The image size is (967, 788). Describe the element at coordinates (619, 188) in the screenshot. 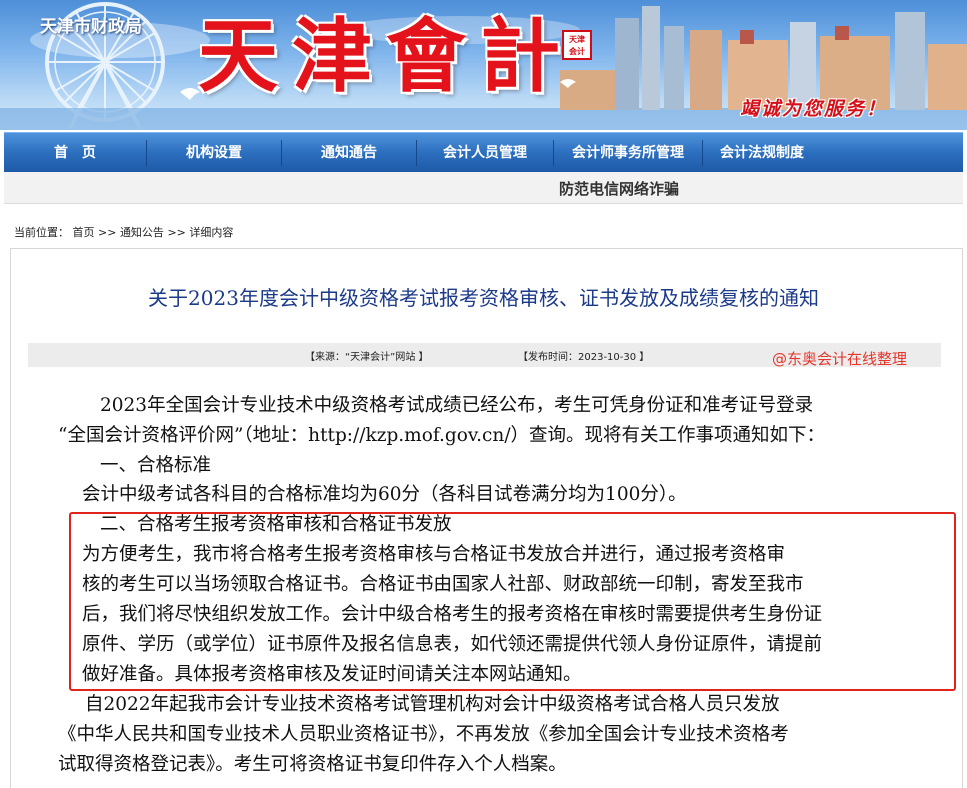

I see `fraud-prevention-link: 防范电信网络诈骗` at that location.